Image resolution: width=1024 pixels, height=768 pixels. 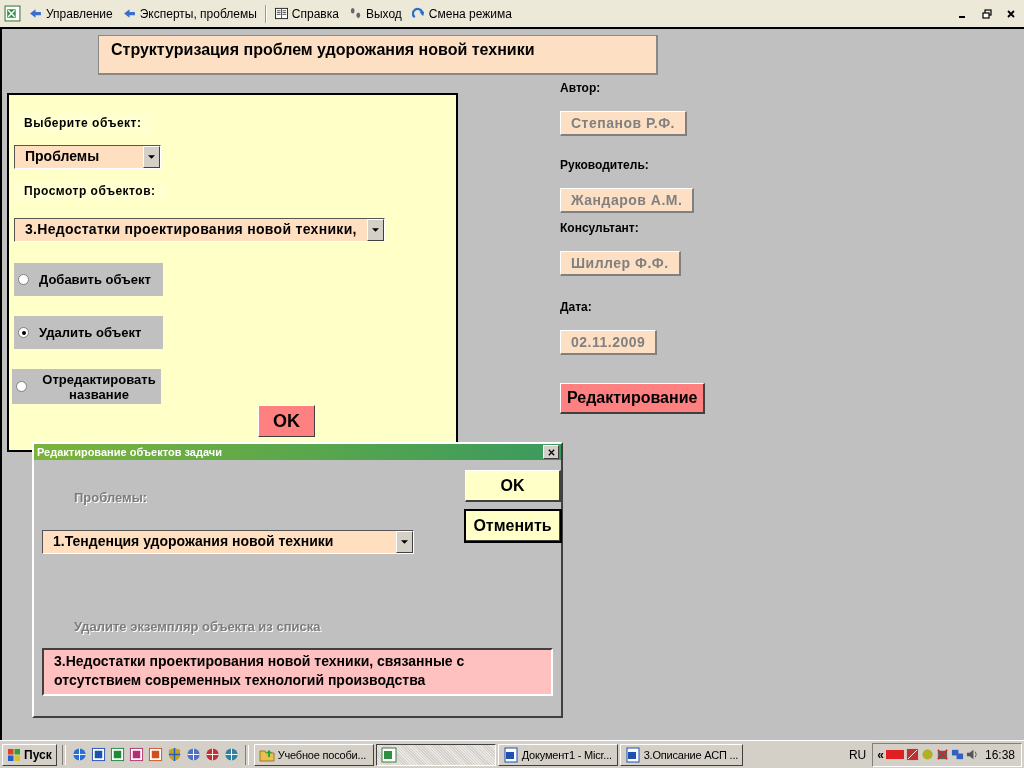 I want to click on field-label: Консультант:, so click(x=599, y=228).